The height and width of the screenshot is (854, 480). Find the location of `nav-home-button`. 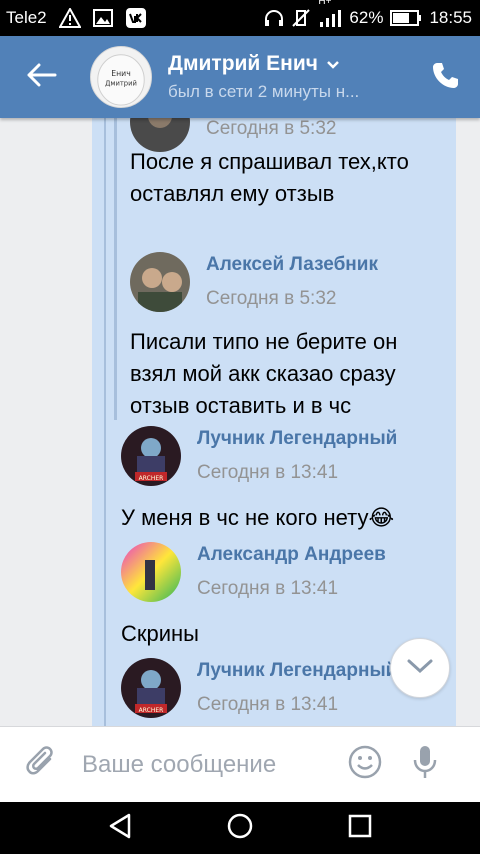

nav-home-button is located at coordinates (240, 828).